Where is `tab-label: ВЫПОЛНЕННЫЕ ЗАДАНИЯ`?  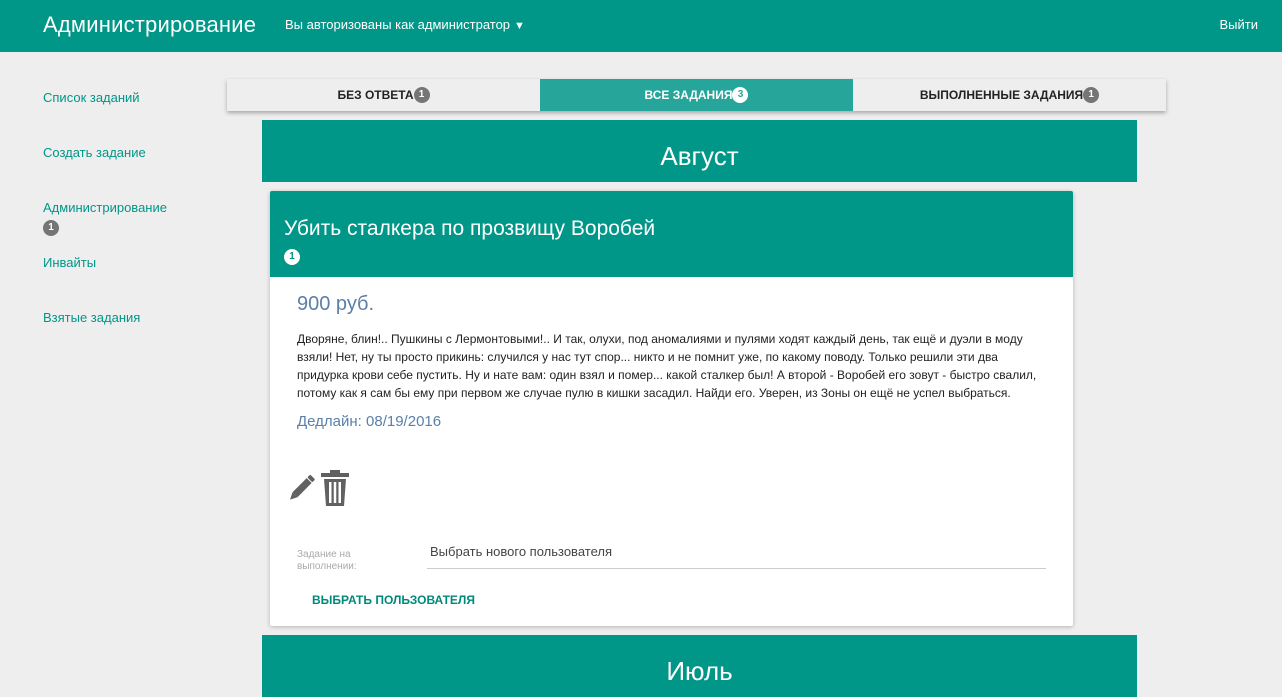
tab-label: ВЫПОЛНЕННЫЕ ЗАДАНИЯ is located at coordinates (1001, 95).